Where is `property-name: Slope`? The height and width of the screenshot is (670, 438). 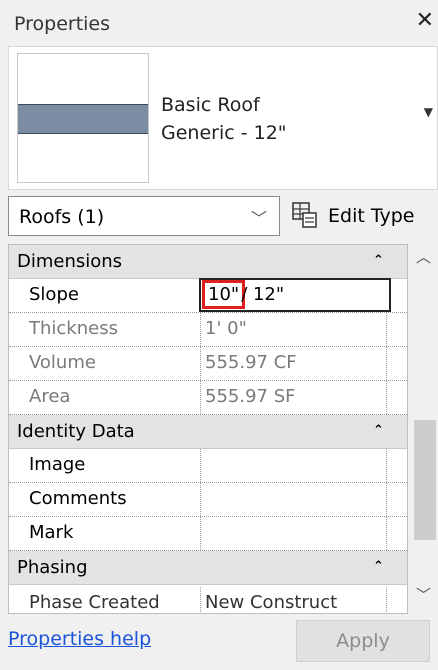
property-name: Slope is located at coordinates (105, 295).